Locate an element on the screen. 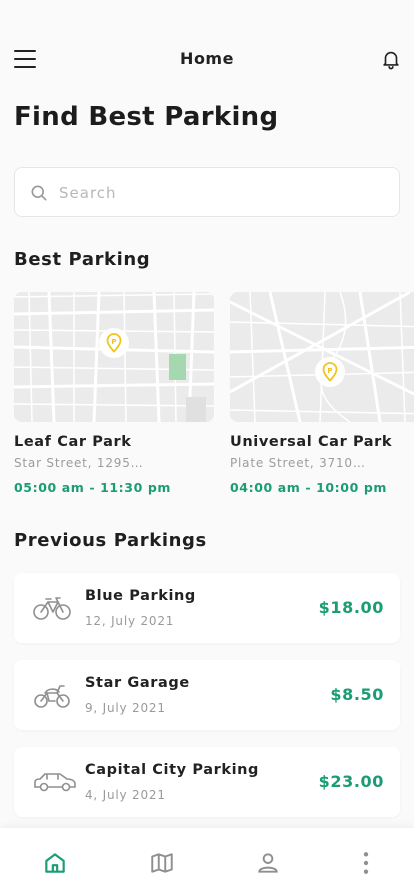 Image resolution: width=414 pixels, height=896 pixels. top-bar: Home is located at coordinates (207, 60).